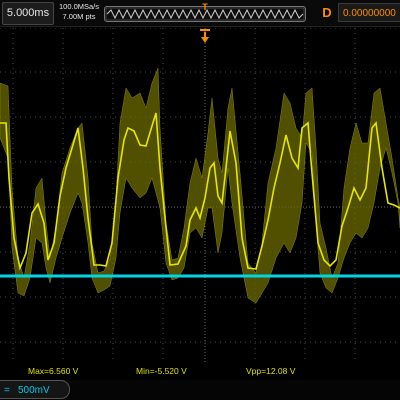 The height and width of the screenshot is (400, 400). Describe the element at coordinates (79, 16) in the screenshot. I see `memory-depth-label: 7.00M pts` at that location.